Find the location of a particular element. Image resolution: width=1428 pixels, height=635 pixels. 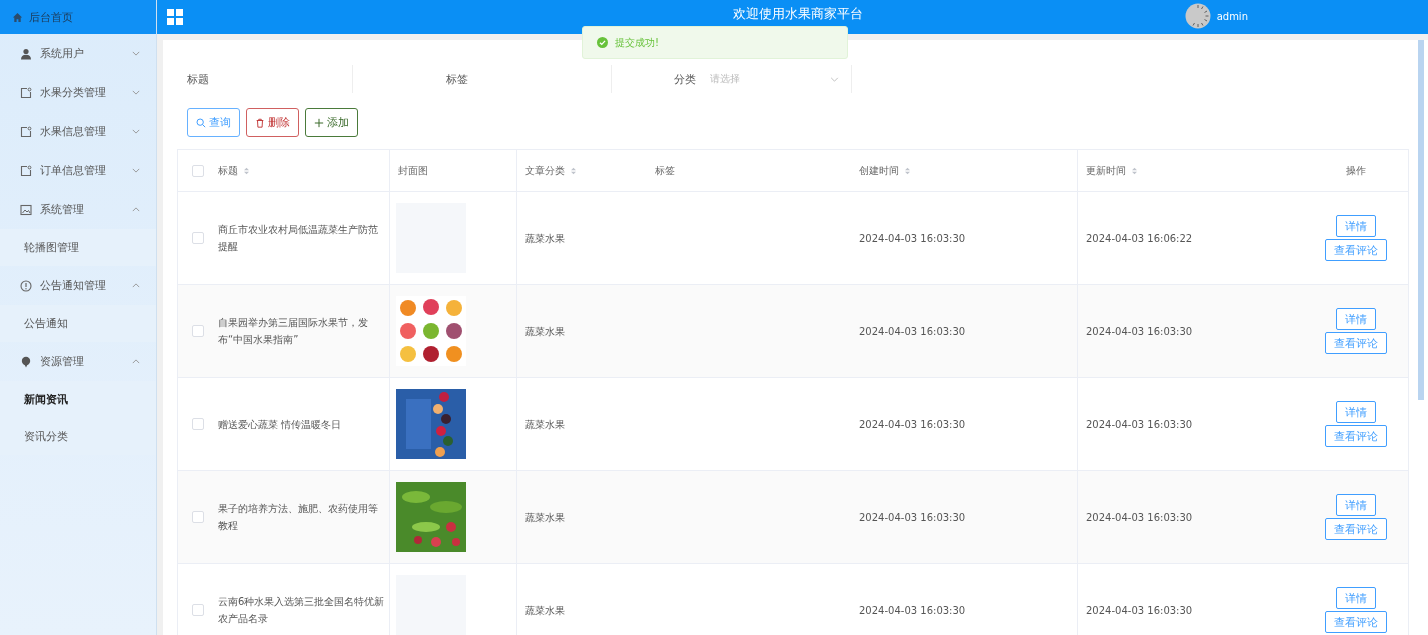

select-all-checkbox is located at coordinates (198, 170).